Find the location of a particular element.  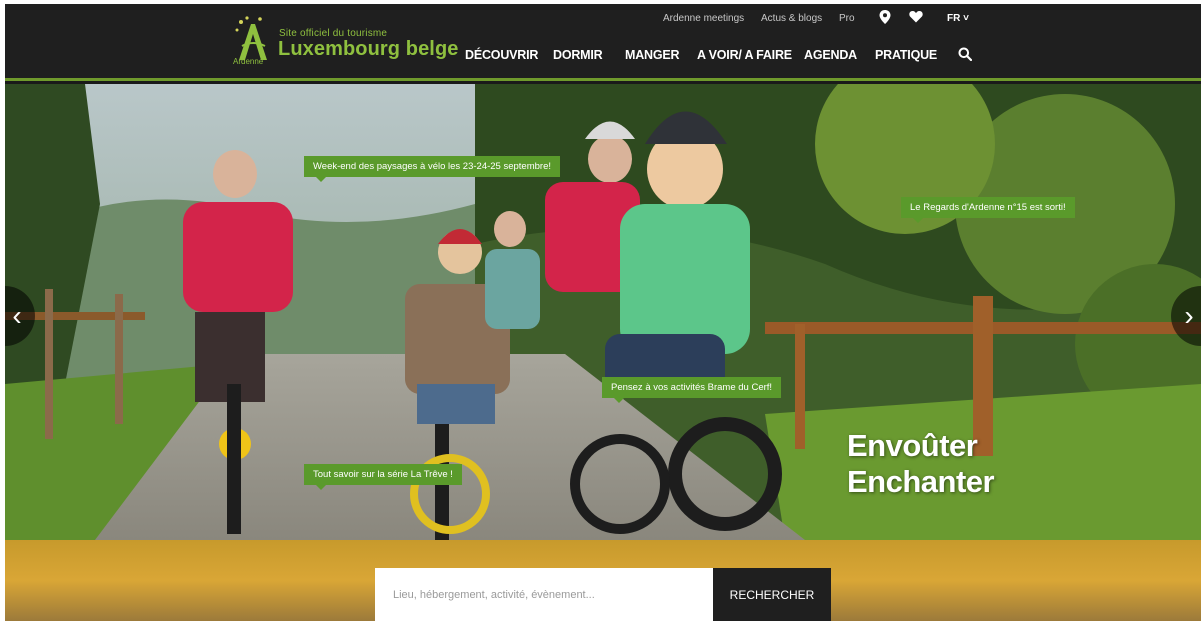

hero-tag-brame: Pensez à vos activités Brame du Cerf! is located at coordinates (692, 390).